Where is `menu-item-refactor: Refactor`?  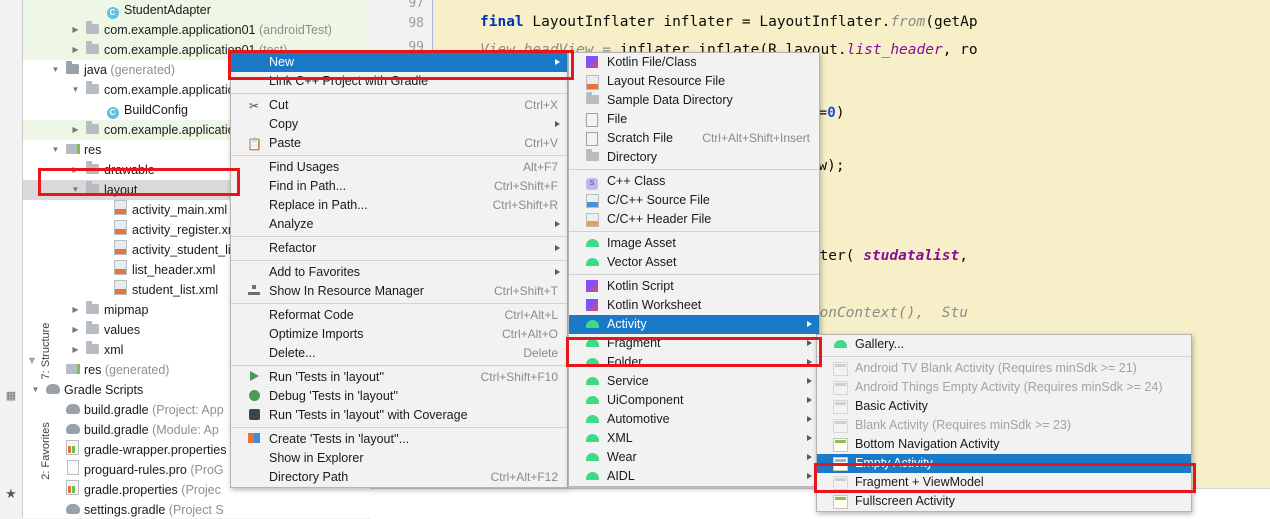
menu-item-refactor: Refactor is located at coordinates (399, 248).